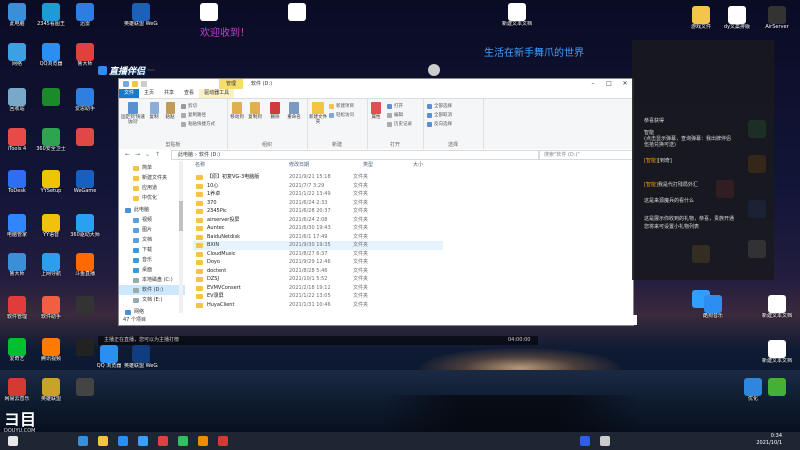 Image resolution: width=800 pixels, height=450 pixels. What do you see at coordinates (85, 226) in the screenshot?
I see `desktop-icon: 360驱动大师` at bounding box center [85, 226].